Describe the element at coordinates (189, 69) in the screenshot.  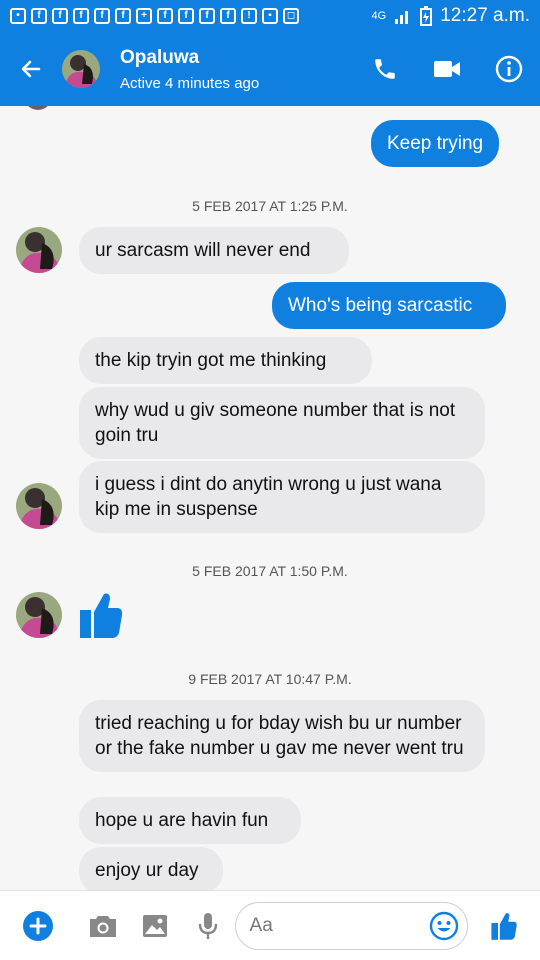
I see `contact-info: Opaluwa Active 4 minutes ago` at that location.